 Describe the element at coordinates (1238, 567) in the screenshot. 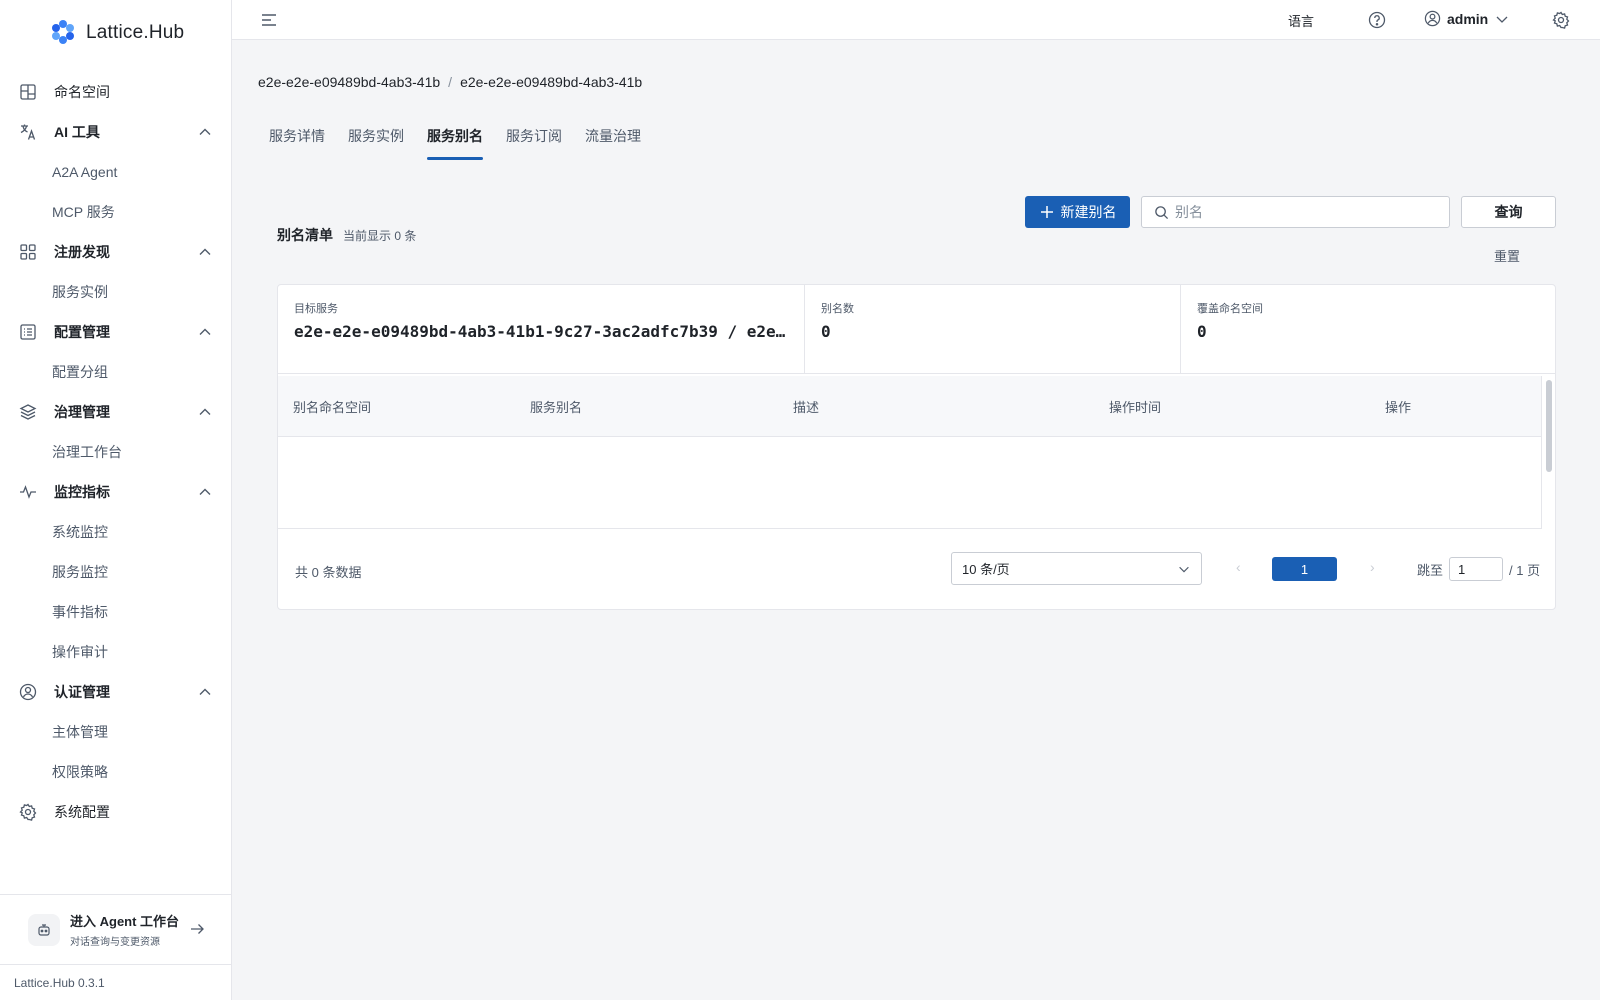

I see `prev-page-button: ‹` at that location.